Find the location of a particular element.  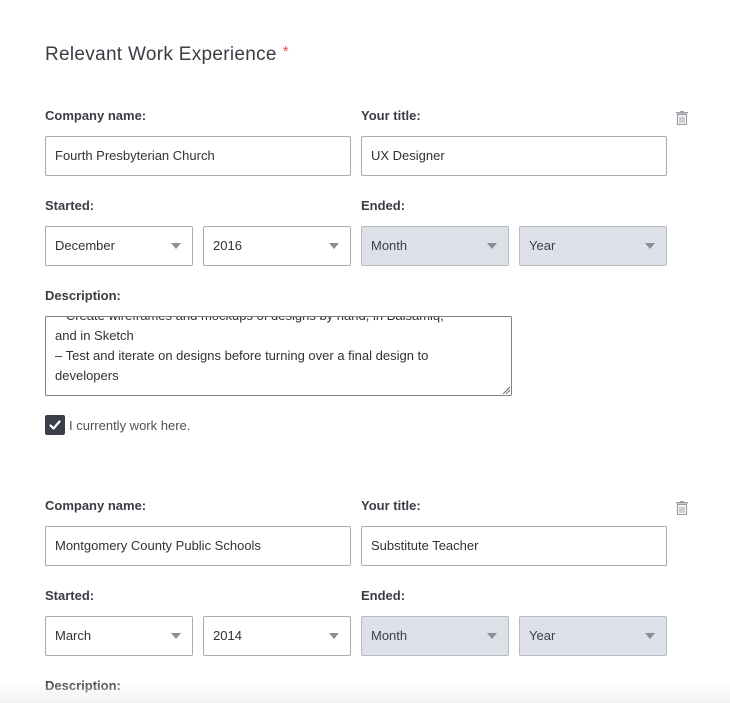

current-job-label: I currently work here. is located at coordinates (129, 425).